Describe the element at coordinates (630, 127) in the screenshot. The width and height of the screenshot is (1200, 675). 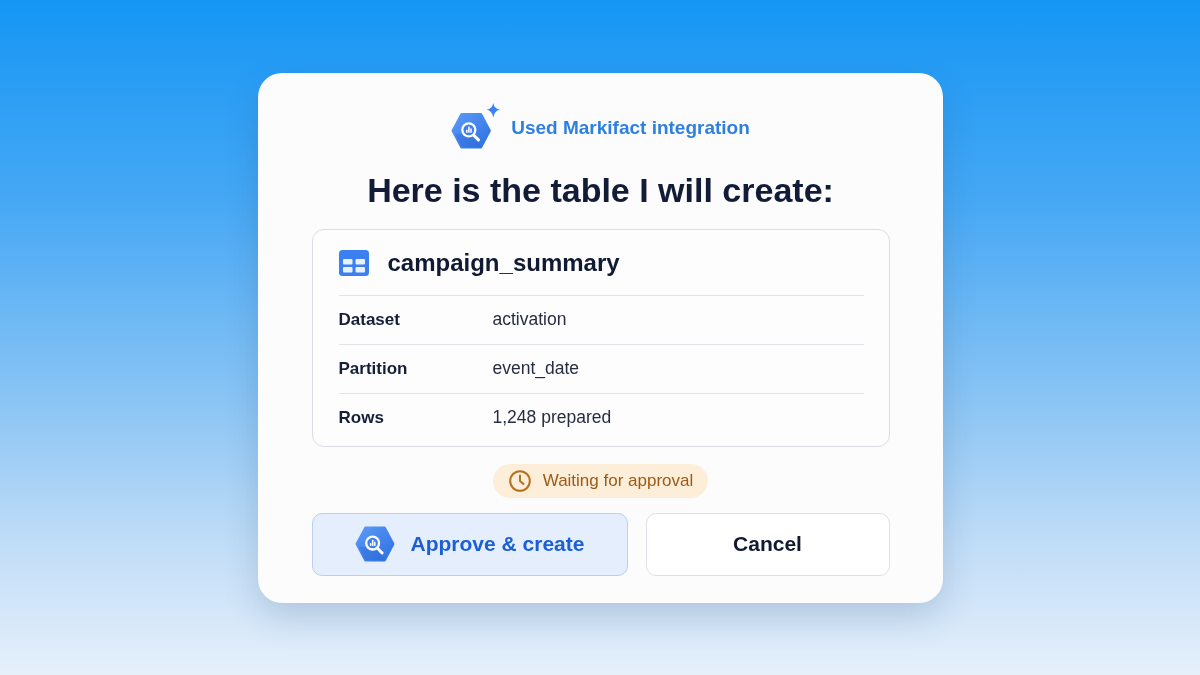
I see `integration-label: Used Markifact integration` at that location.